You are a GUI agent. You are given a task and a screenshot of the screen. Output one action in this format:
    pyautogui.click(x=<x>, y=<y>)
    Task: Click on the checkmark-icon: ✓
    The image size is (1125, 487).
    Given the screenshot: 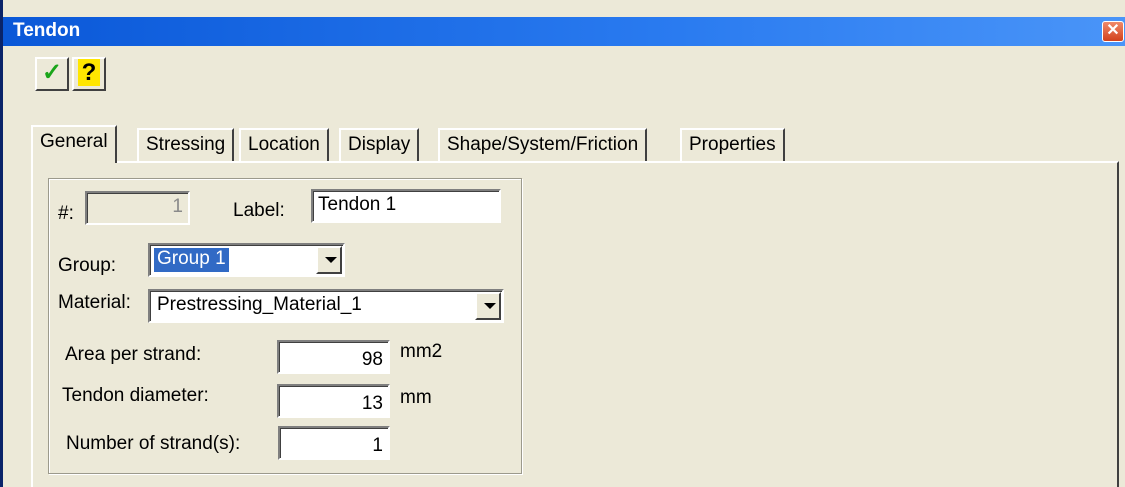 What is the action you would take?
    pyautogui.click(x=52, y=72)
    